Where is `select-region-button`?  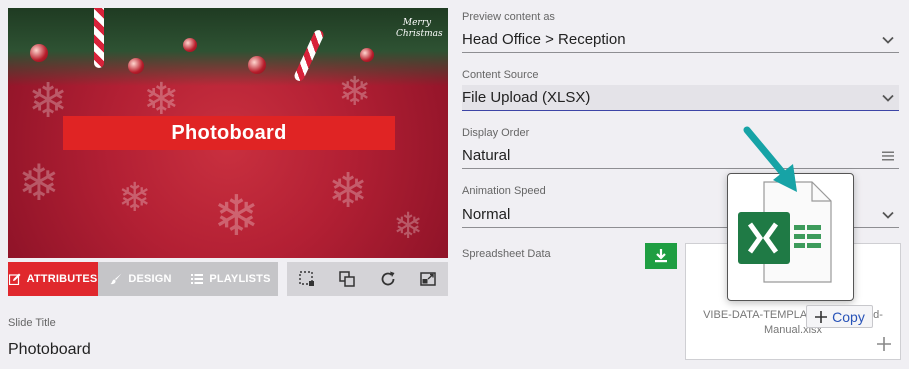
select-region-button is located at coordinates (307, 279).